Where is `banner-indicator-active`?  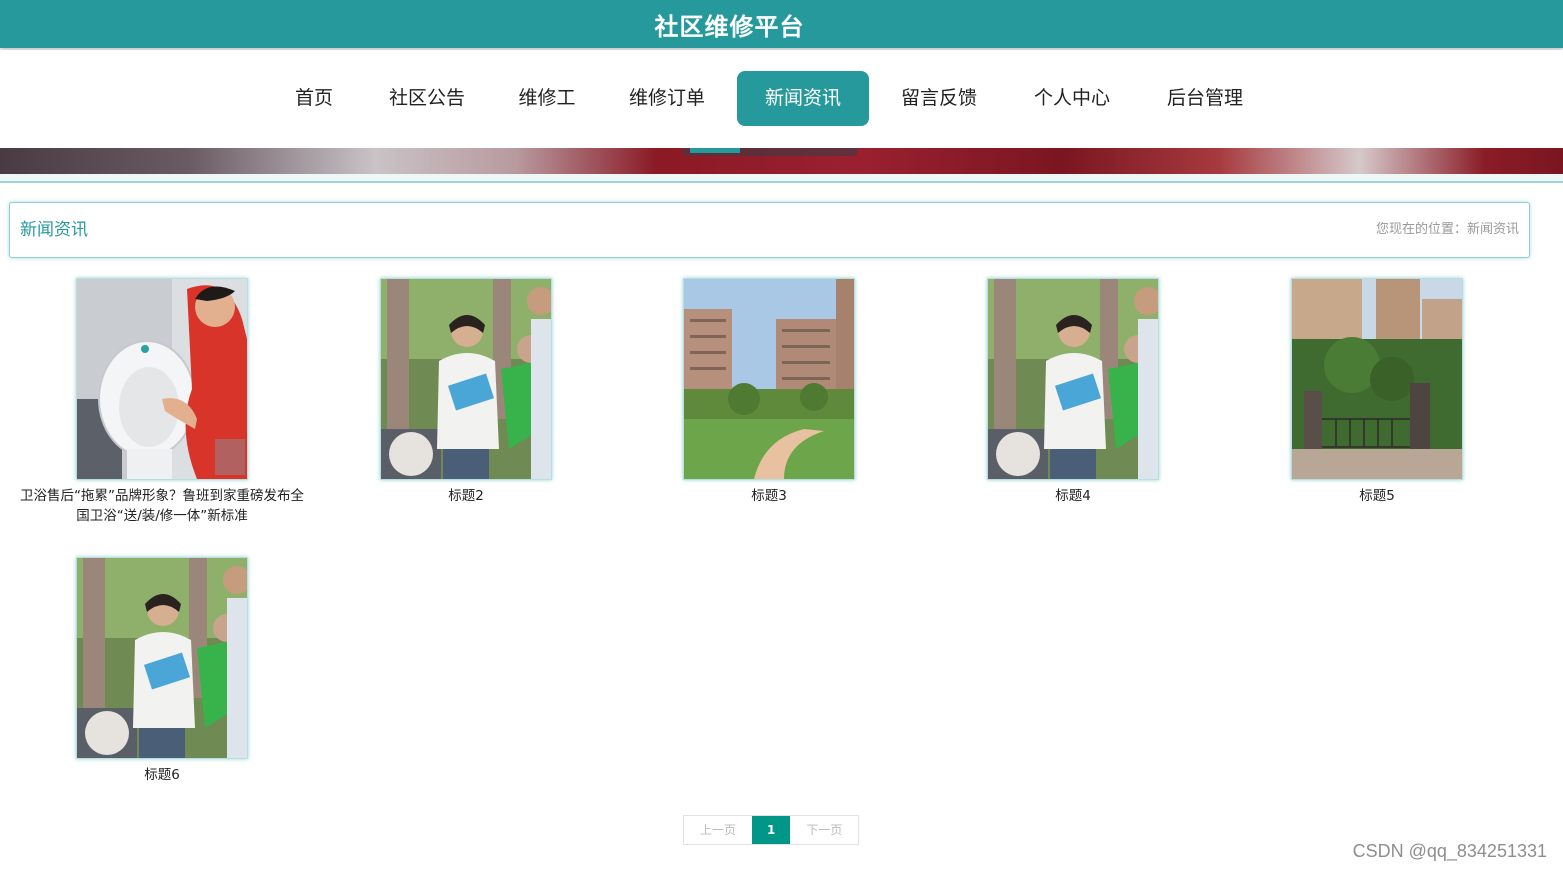
banner-indicator-active is located at coordinates (715, 150).